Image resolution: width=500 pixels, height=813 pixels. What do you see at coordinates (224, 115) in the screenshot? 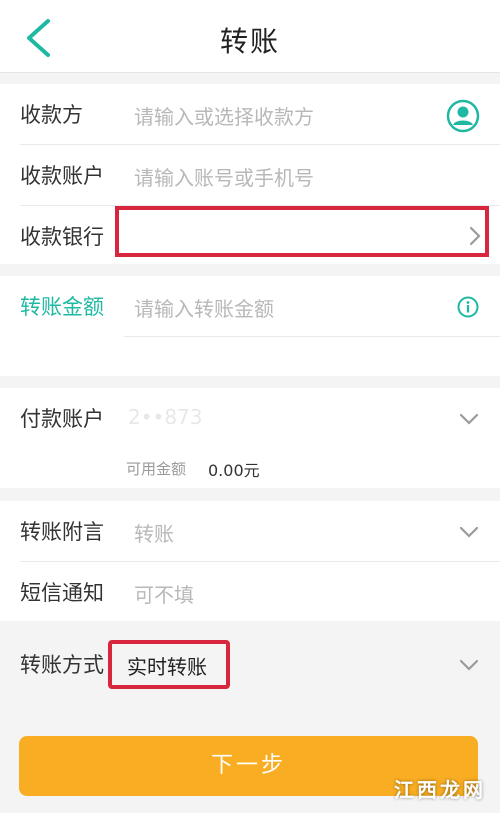
I see `payee-name-input: 请输入或选择收款方` at bounding box center [224, 115].